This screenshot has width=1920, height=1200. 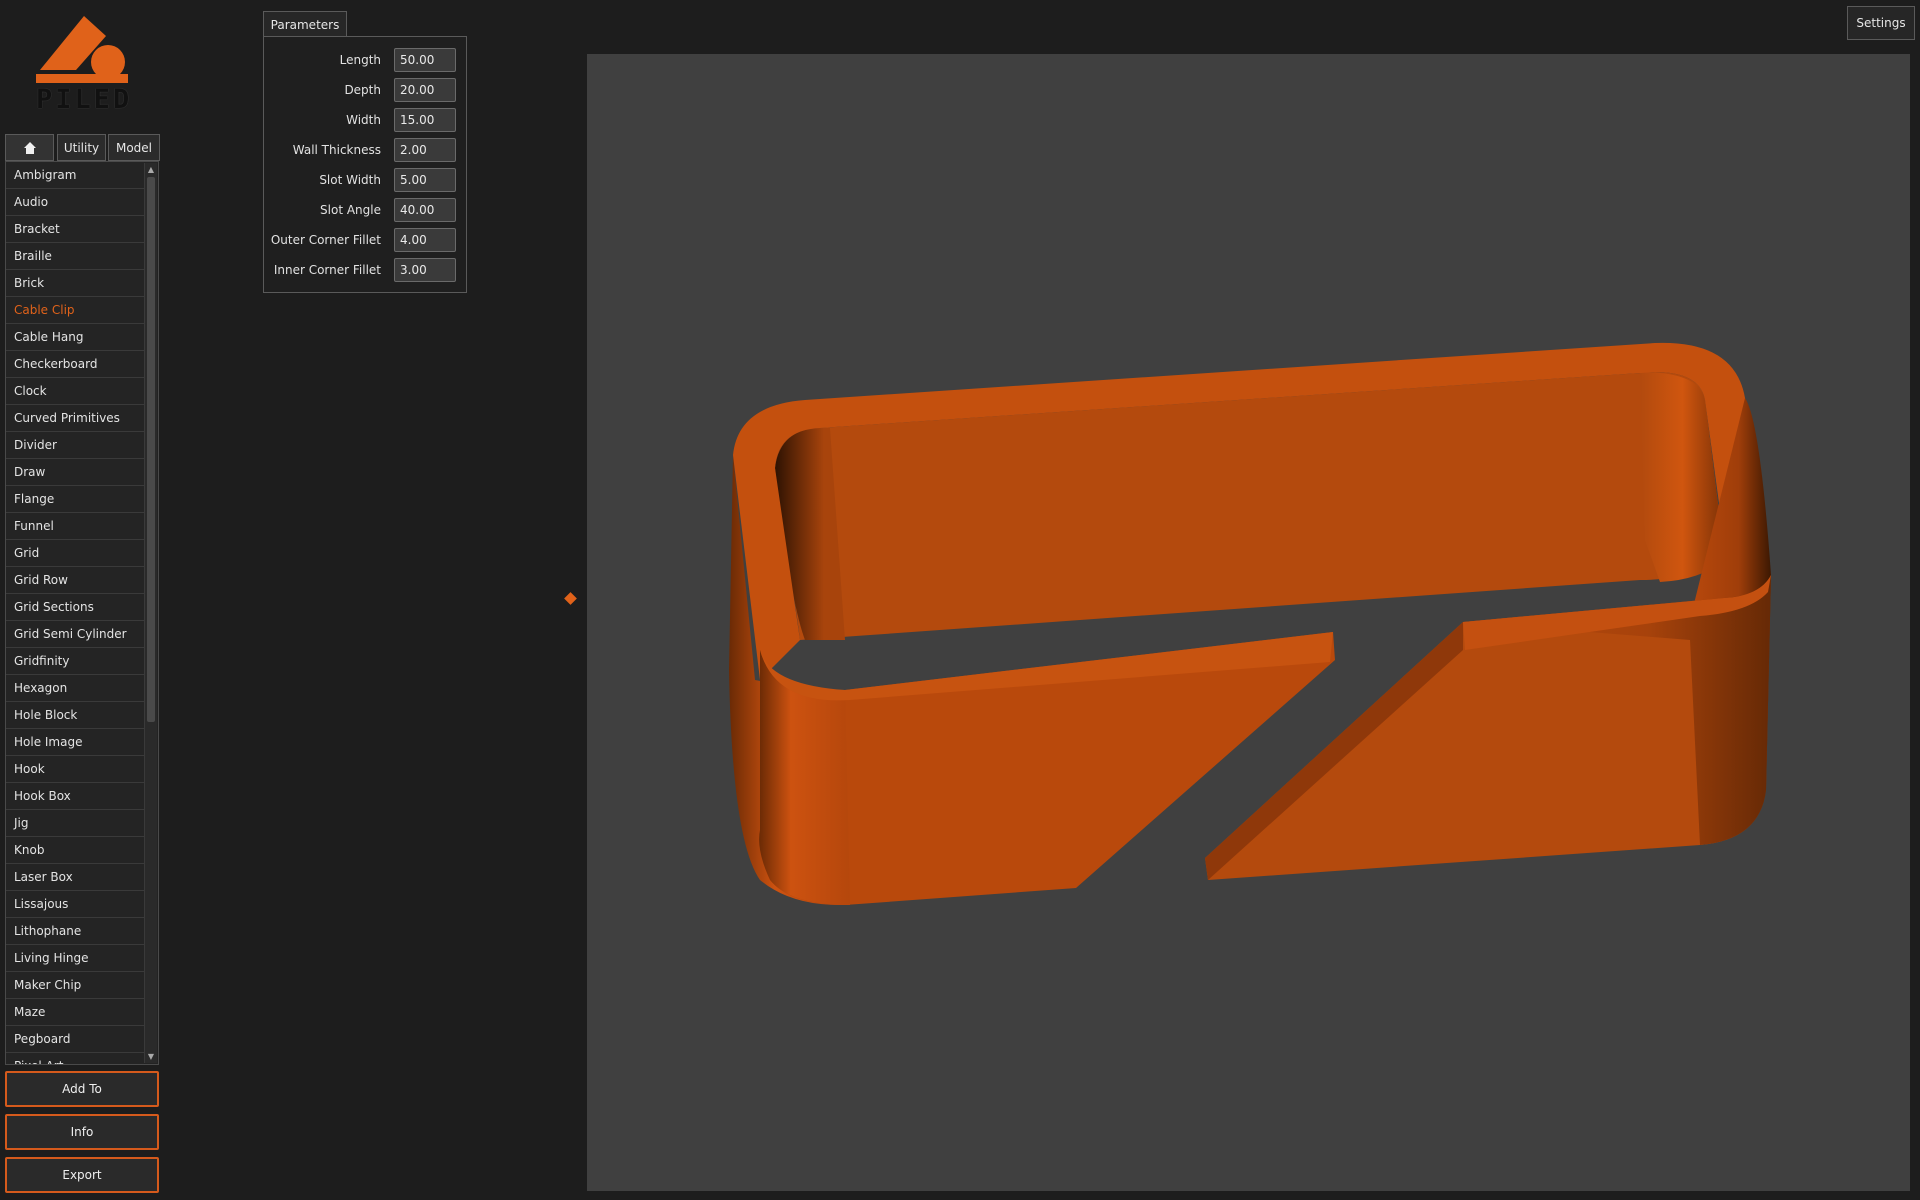 I want to click on param-row: Length, so click(x=365, y=60).